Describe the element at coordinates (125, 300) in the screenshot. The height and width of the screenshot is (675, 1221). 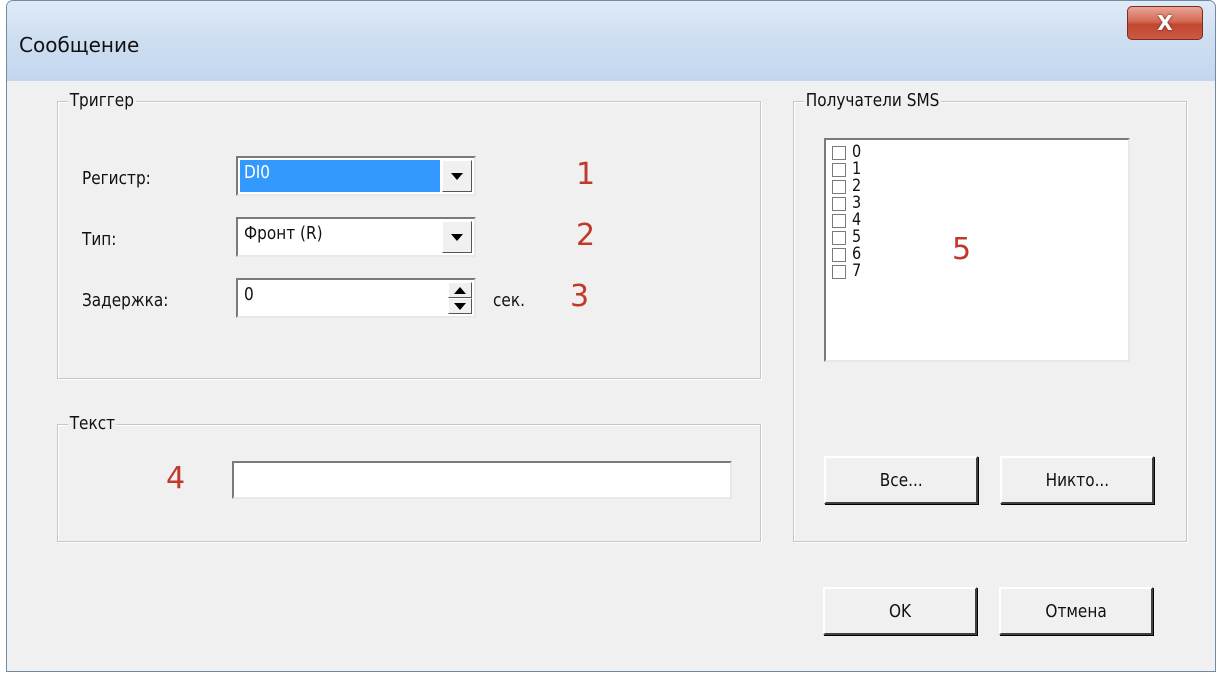
I see `delay-label: Задержка:` at that location.